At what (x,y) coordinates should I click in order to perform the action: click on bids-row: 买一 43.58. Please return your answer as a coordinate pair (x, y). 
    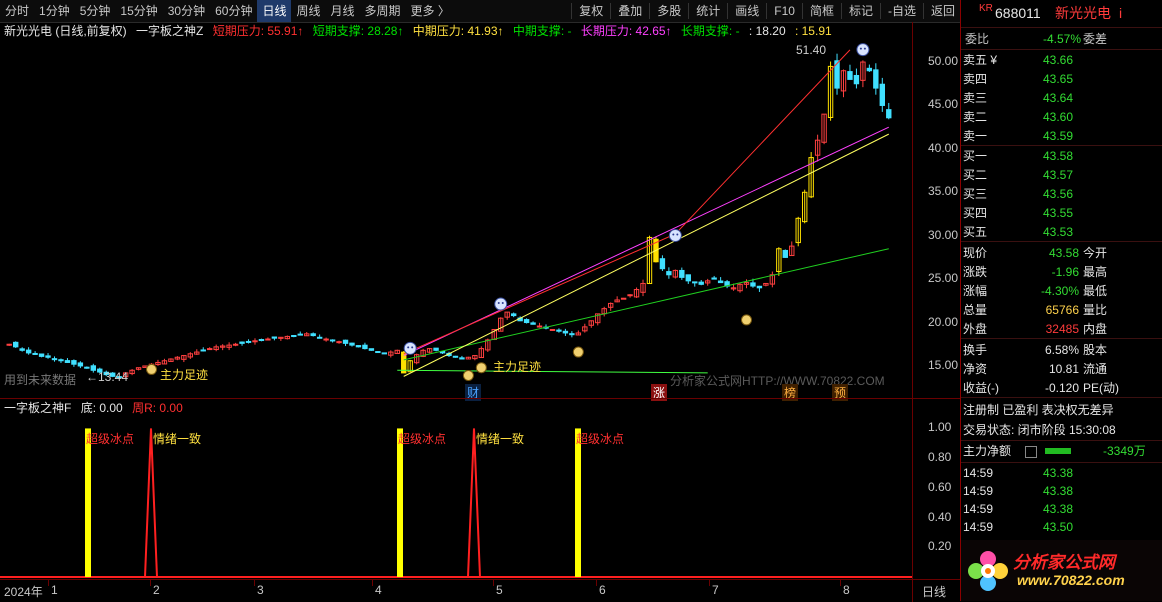
    Looking at the image, I should click on (1061, 156).